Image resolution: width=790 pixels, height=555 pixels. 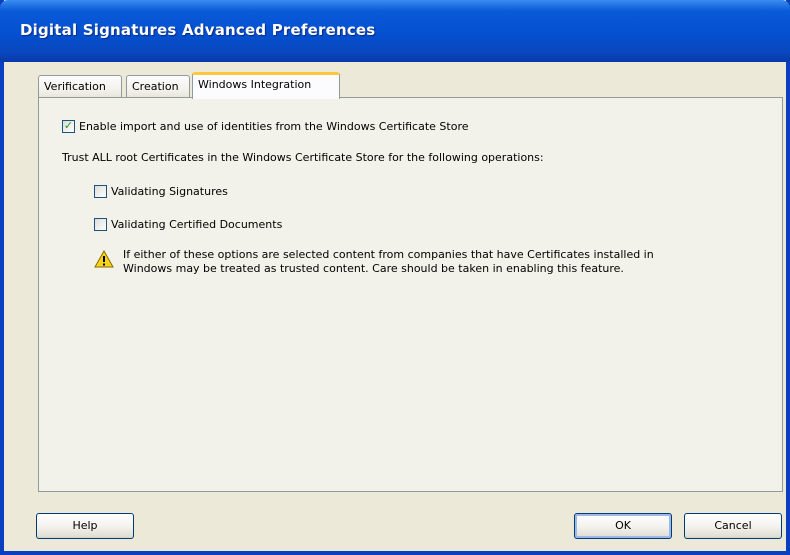 What do you see at coordinates (197, 224) in the screenshot?
I see `validating-certified-label: Validating Certified Documents` at bounding box center [197, 224].